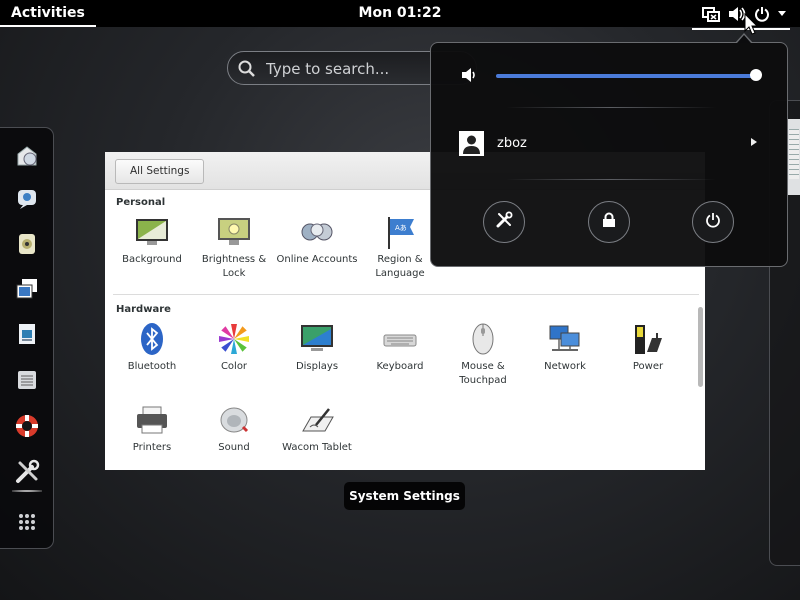 The width and height of the screenshot is (800, 600). I want to click on settings-item-brightness-lock: Brightness & Lock, so click(234, 248).